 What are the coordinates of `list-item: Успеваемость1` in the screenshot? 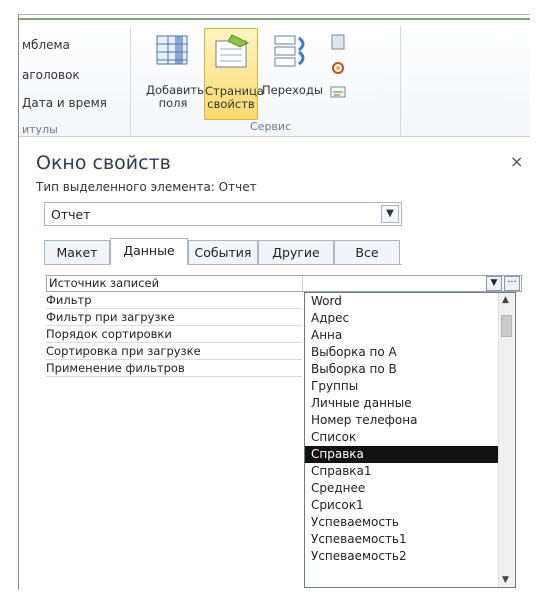 It's located at (403, 539).